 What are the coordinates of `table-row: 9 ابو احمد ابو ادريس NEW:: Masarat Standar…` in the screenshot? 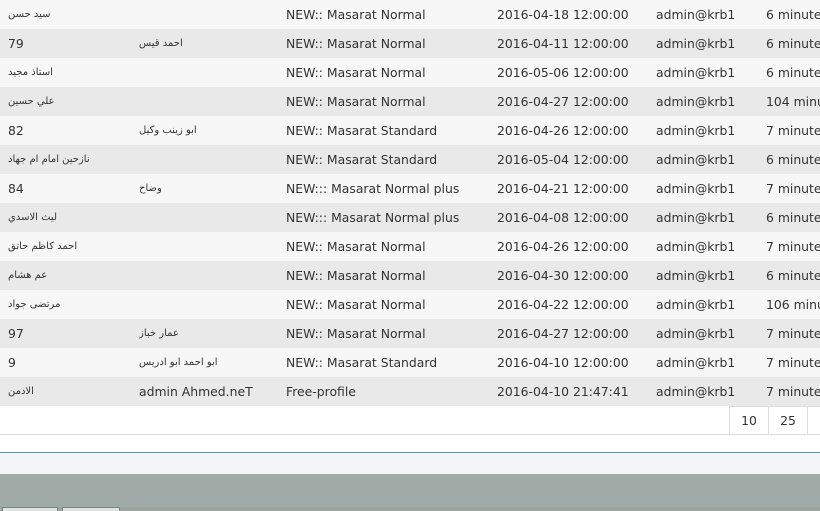 It's located at (410, 362).